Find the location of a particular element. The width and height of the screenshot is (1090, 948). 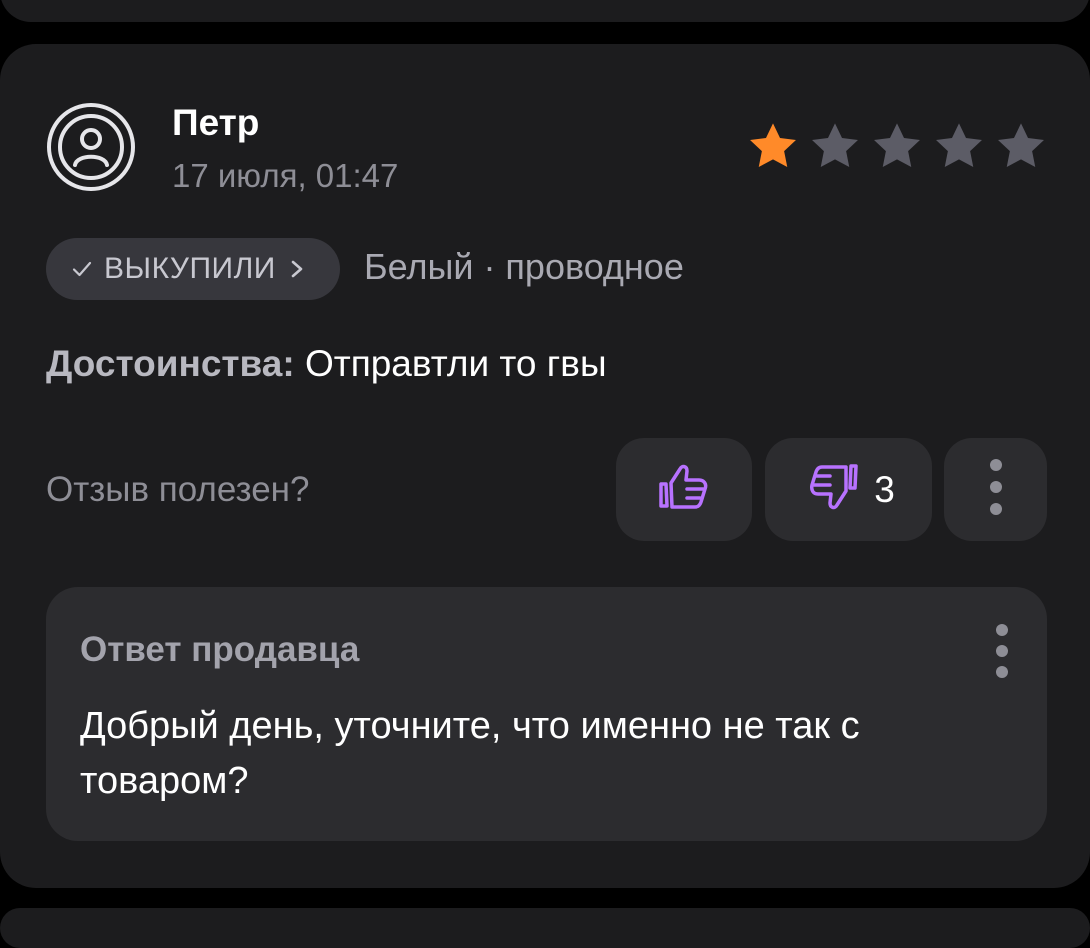

review-date: 17 июля, 01:47 is located at coordinates (285, 175).